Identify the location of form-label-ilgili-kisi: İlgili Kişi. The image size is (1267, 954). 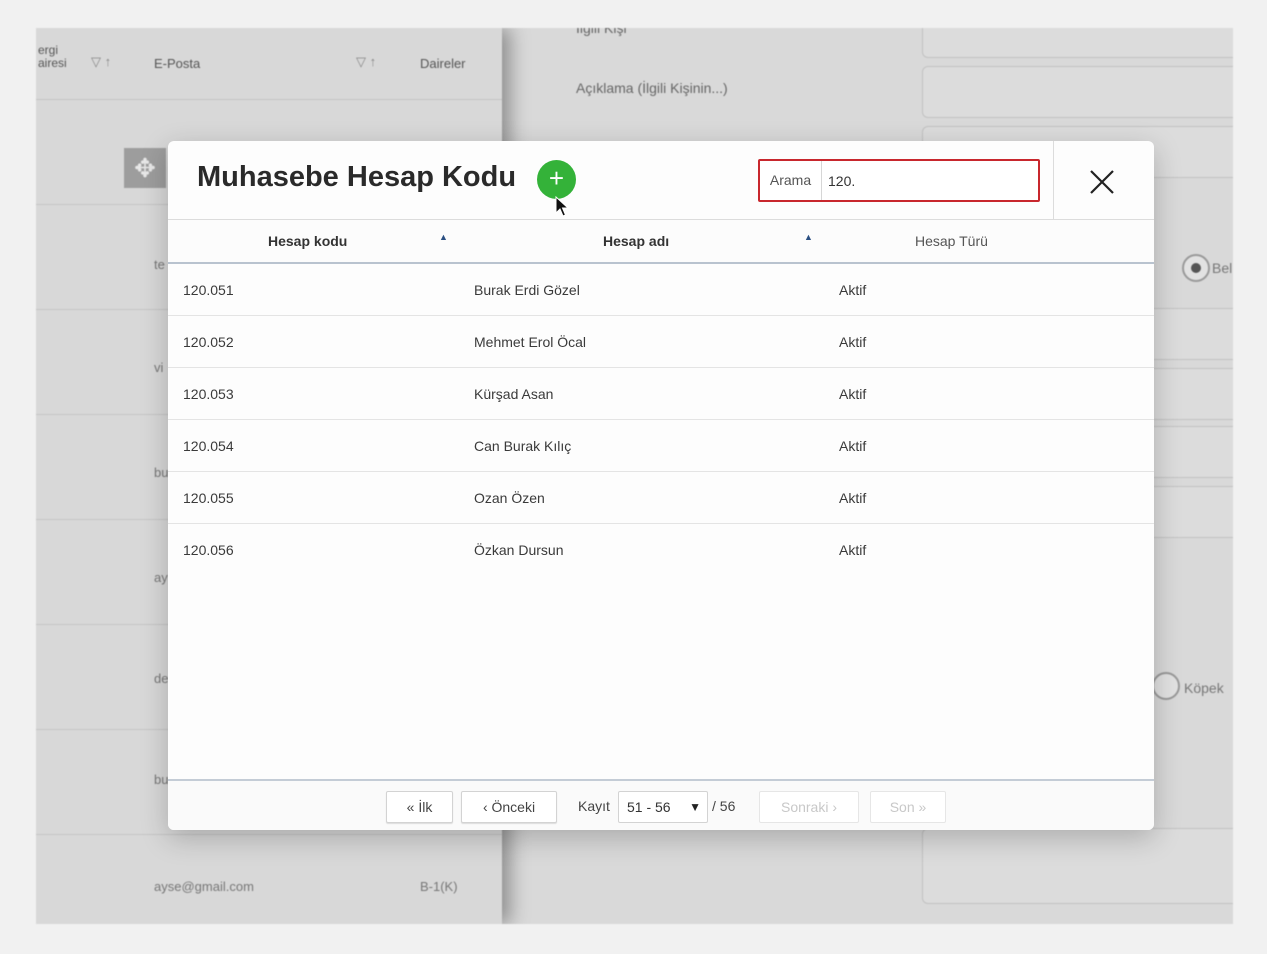
(601, 32).